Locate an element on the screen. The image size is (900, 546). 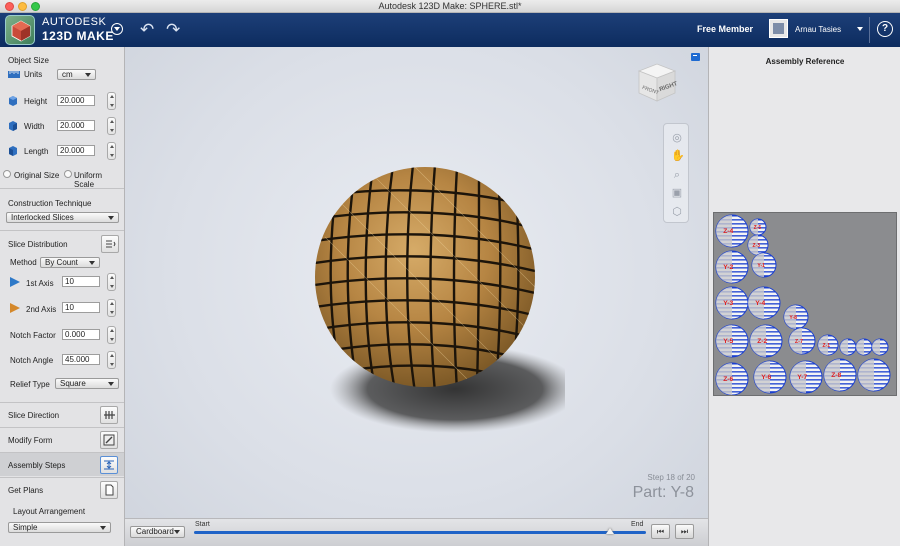
slice-part-label: Z-5 is located at coordinates (758, 228).